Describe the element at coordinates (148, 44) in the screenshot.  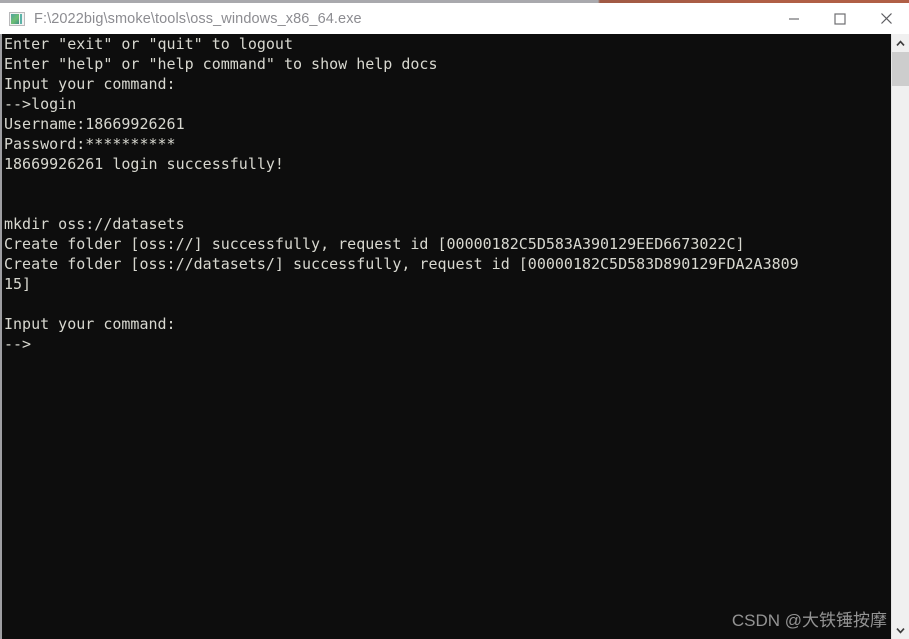
I see `terminal-line: Enter "exit" or "quit" to logout` at that location.